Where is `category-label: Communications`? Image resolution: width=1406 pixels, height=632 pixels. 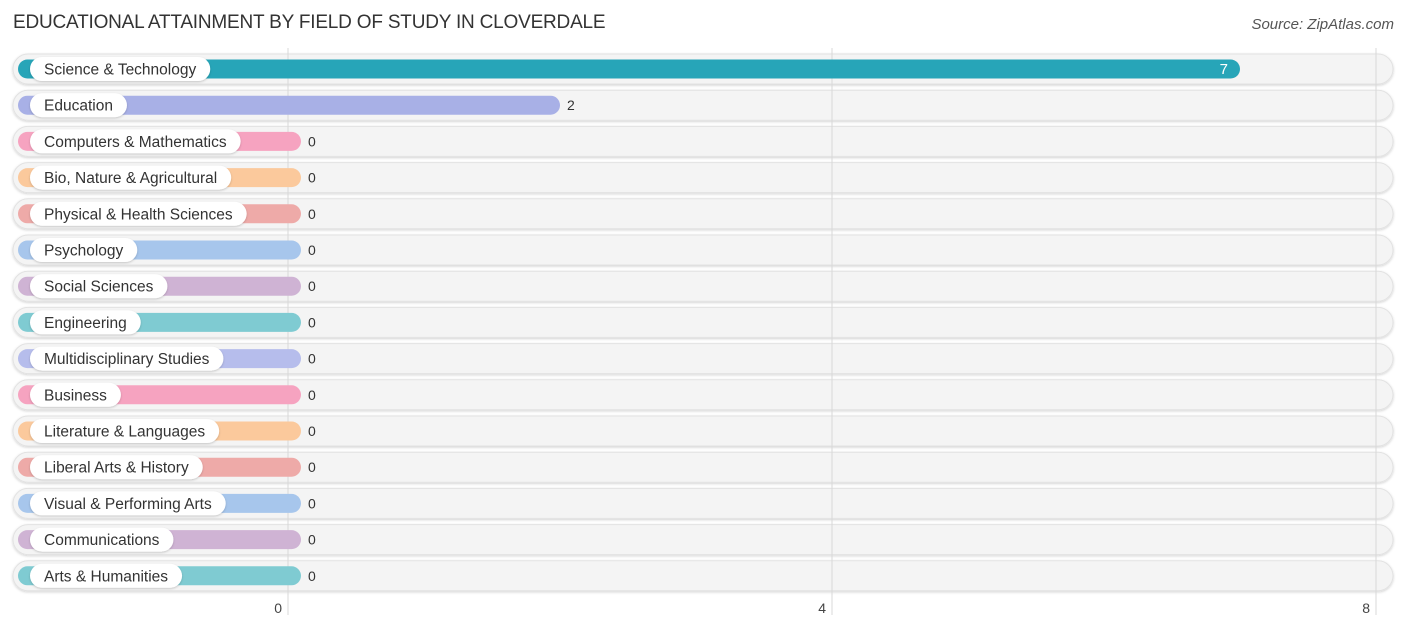
category-label: Communications is located at coordinates (102, 540).